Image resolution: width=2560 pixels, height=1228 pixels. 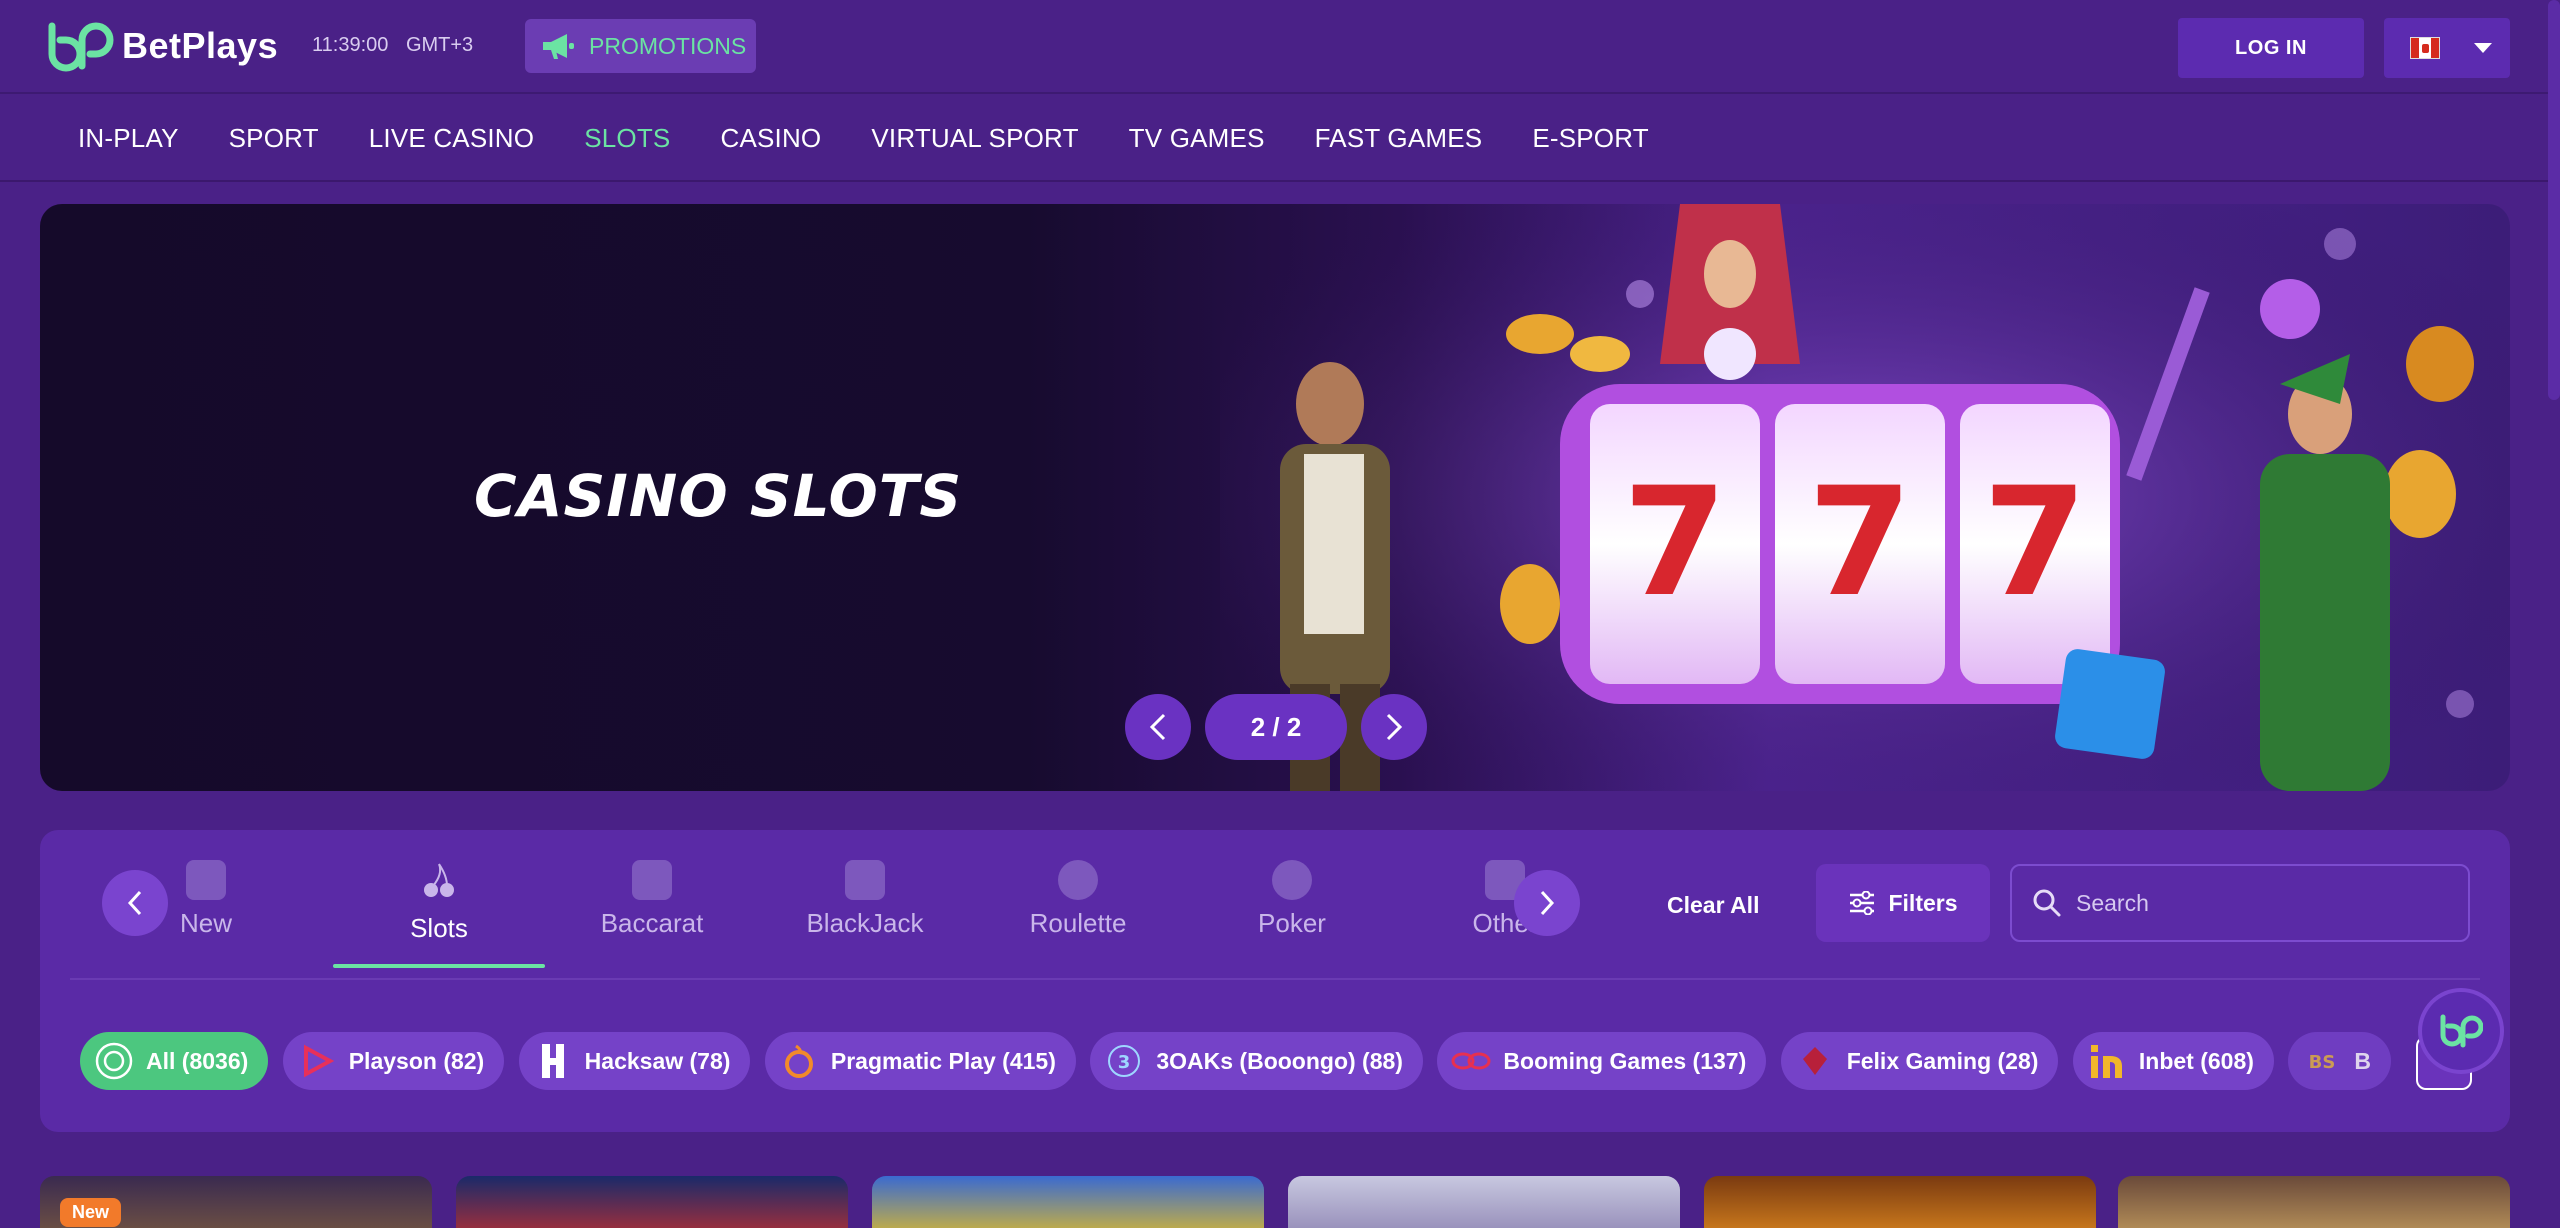 What do you see at coordinates (799, 1061) in the screenshot?
I see `pragmatic-logo-icon` at bounding box center [799, 1061].